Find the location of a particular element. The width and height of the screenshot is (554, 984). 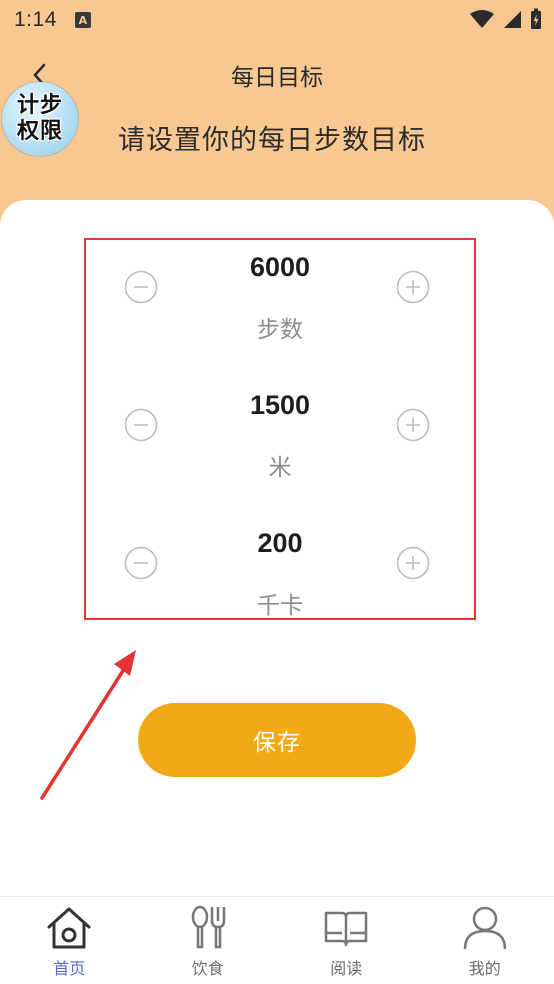

badge-line1: 计步 is located at coordinates (39, 105).